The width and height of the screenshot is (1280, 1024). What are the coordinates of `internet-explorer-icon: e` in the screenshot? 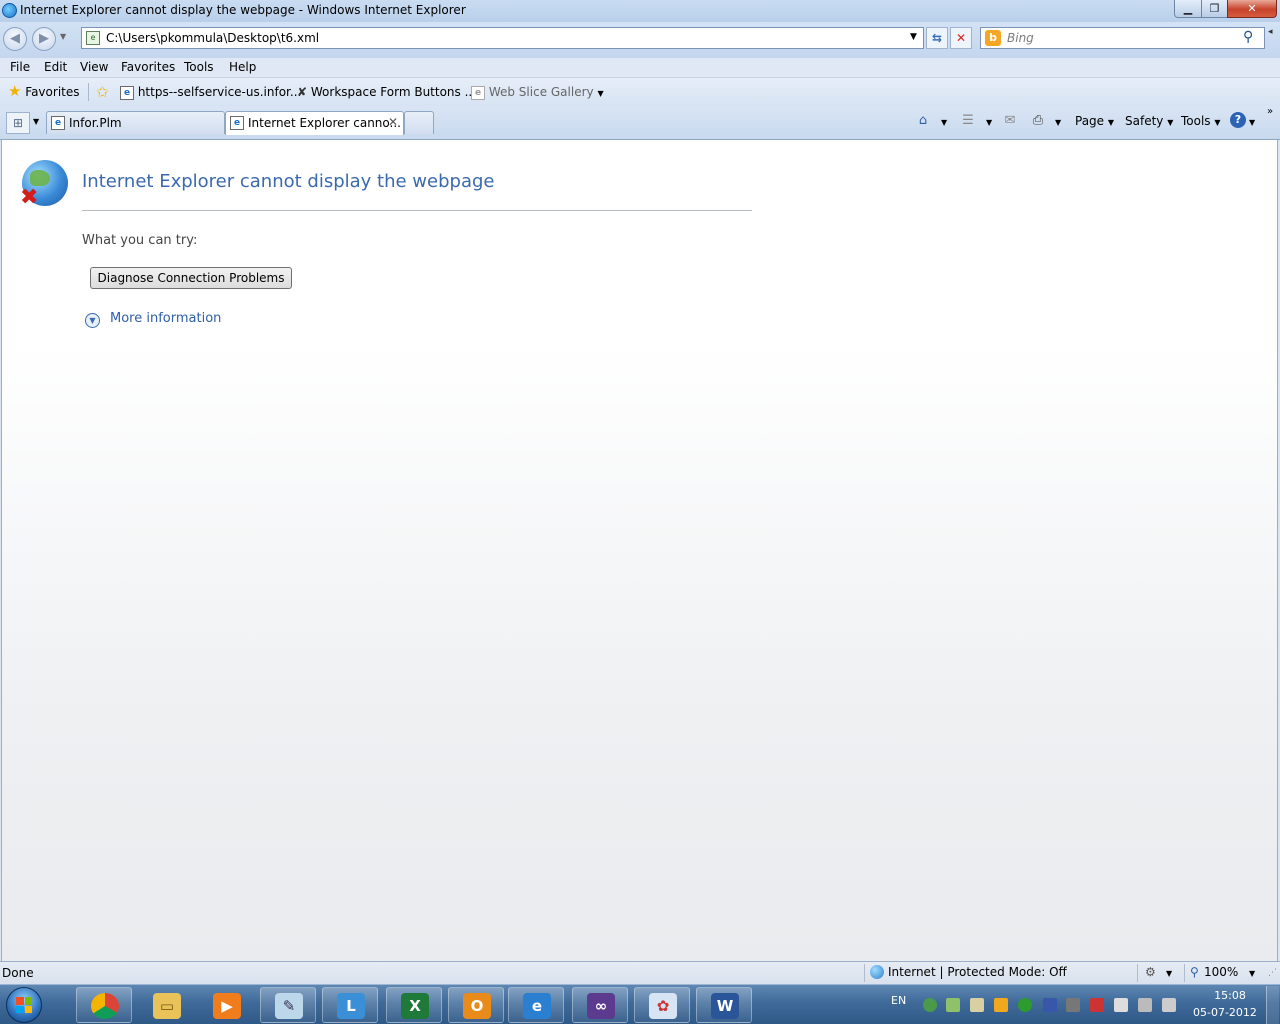 It's located at (537, 1006).